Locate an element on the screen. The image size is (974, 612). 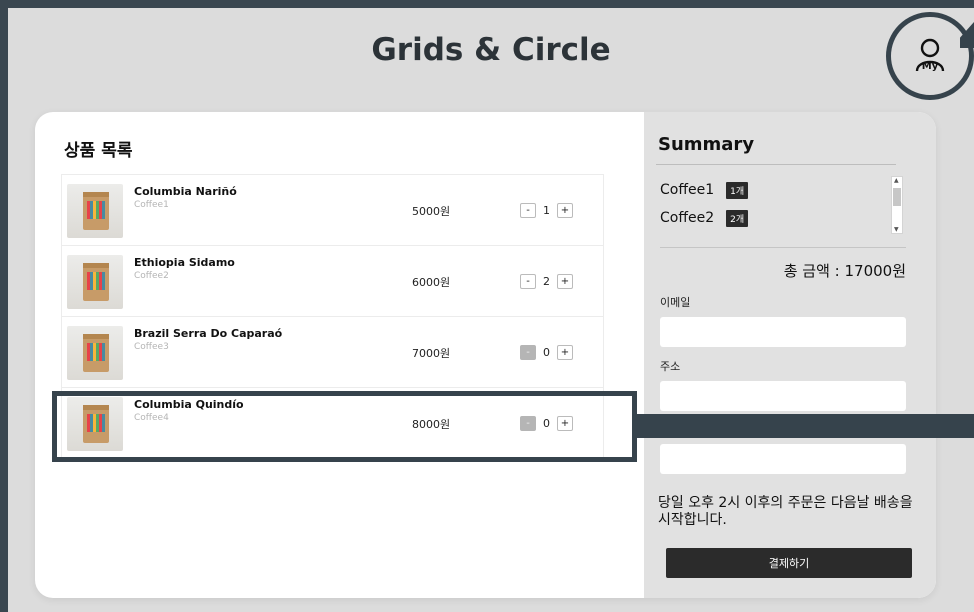
page-title: Grids & Circle is located at coordinates (491, 50).